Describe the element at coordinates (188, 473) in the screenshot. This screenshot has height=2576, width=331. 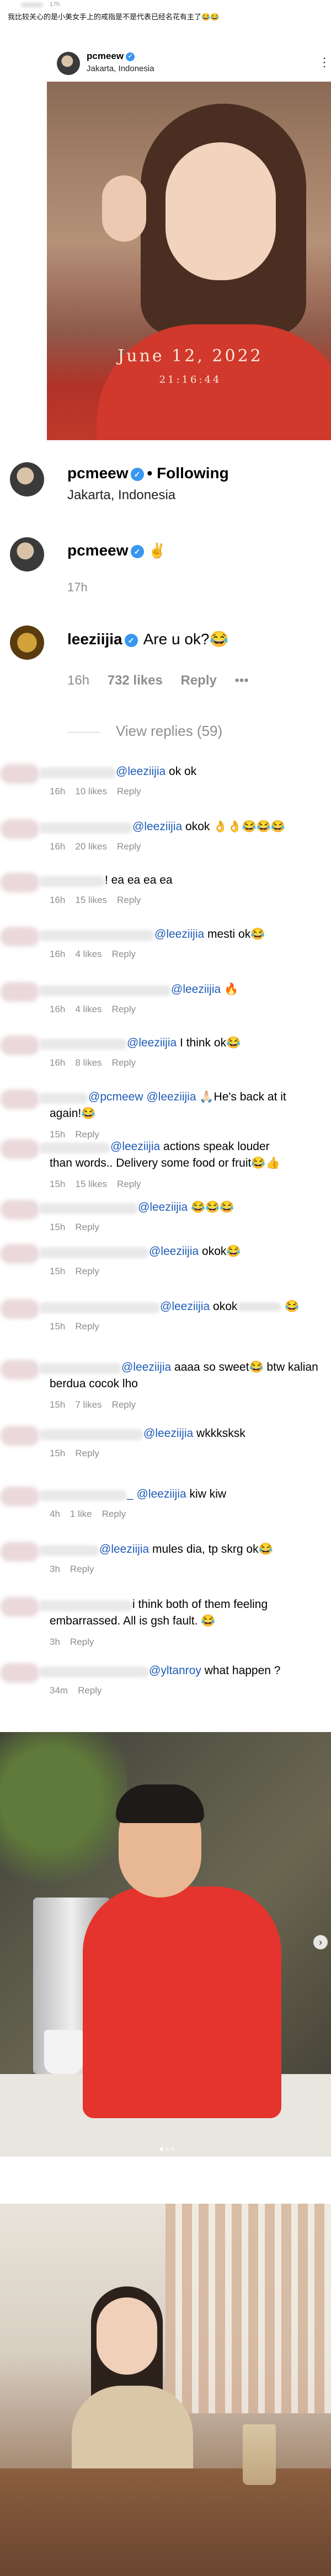
I see `following-button: • Following` at that location.